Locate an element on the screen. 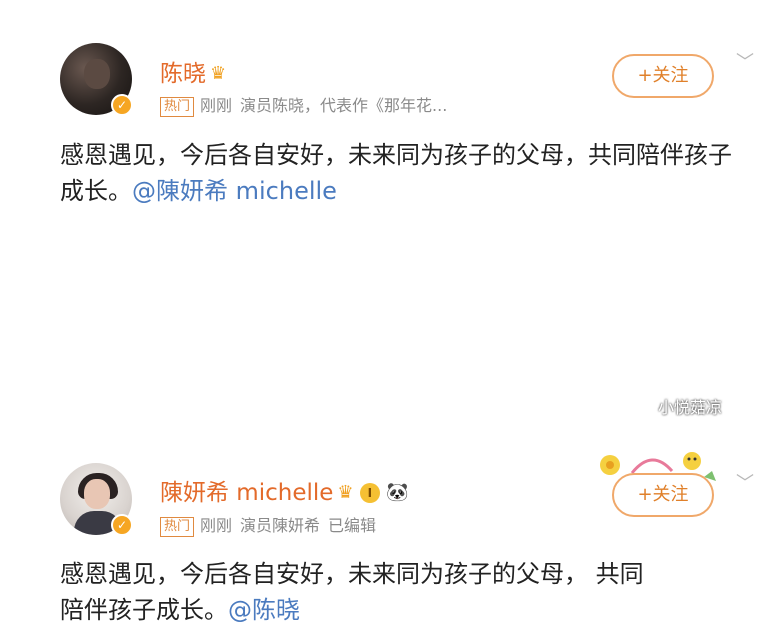 Image resolution: width=768 pixels, height=628 pixels. post-content: 感恩遇见，今后各自安好，未来同为孩子的父母， 共同 陪伴孩子成长。@陈晓 is located at coordinates (405, 592).